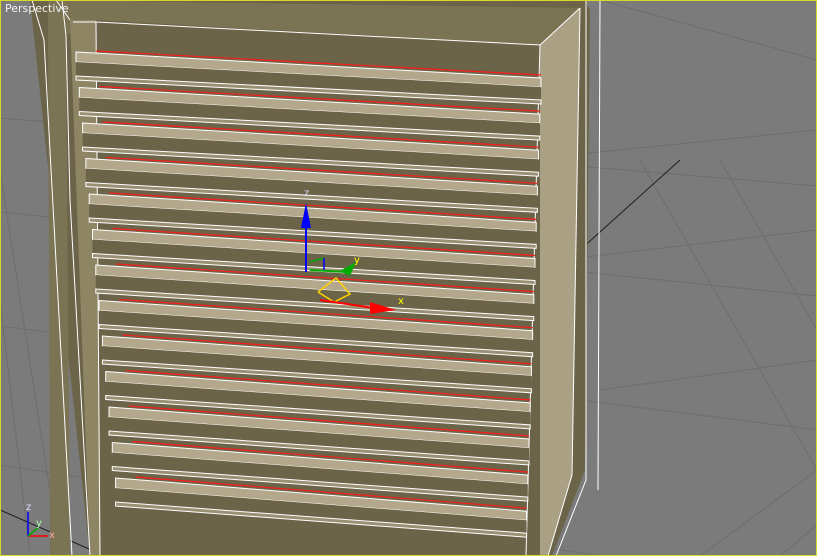 The height and width of the screenshot is (556, 817). I want to click on viewport-label: Perspective, so click(37, 8).